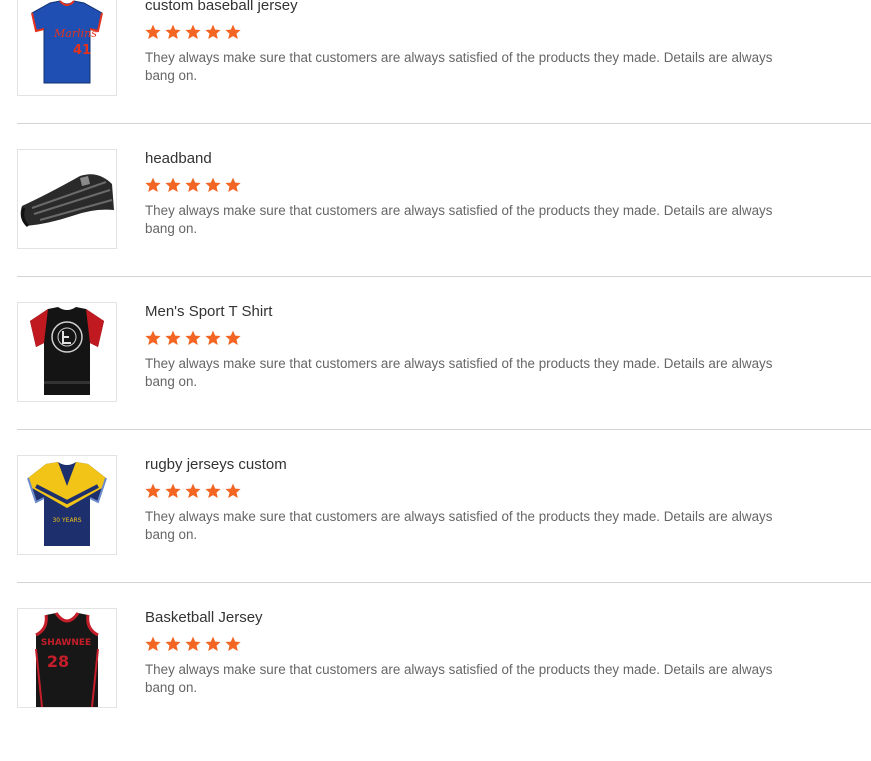 The width and height of the screenshot is (871, 761). What do you see at coordinates (221, 7) in the screenshot?
I see `product-name: custom baseball jersey` at bounding box center [221, 7].